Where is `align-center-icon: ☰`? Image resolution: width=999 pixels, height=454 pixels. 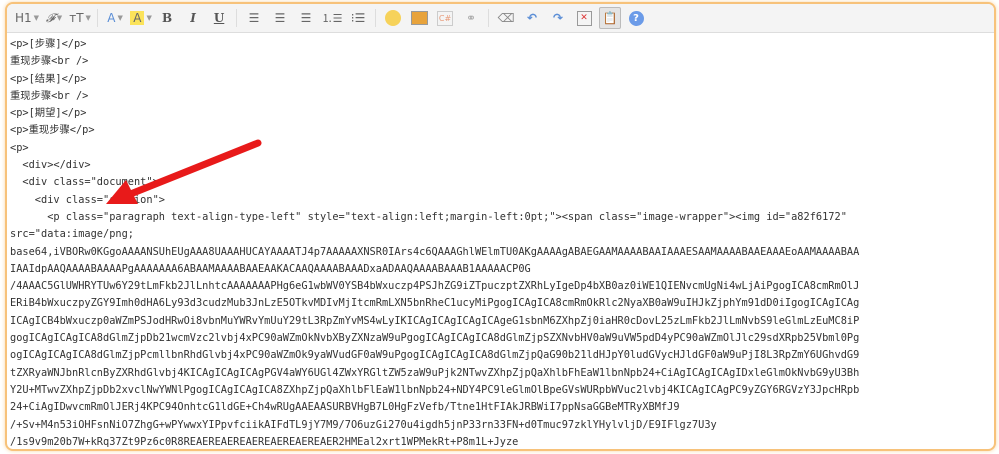 align-center-icon: ☰ is located at coordinates (280, 18).